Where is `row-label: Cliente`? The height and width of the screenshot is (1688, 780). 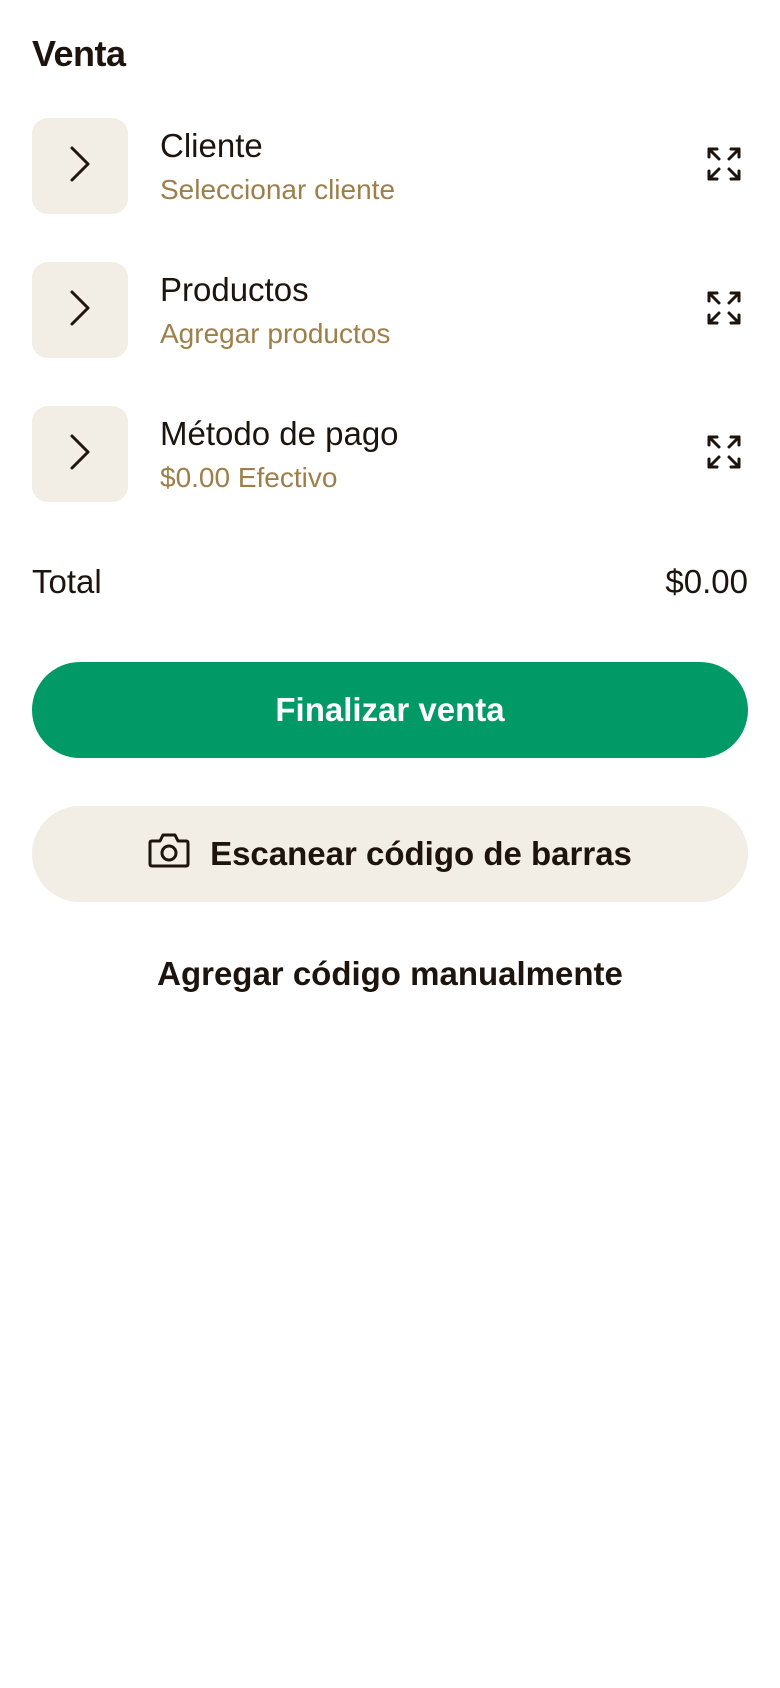
row-label: Cliente is located at coordinates (211, 145).